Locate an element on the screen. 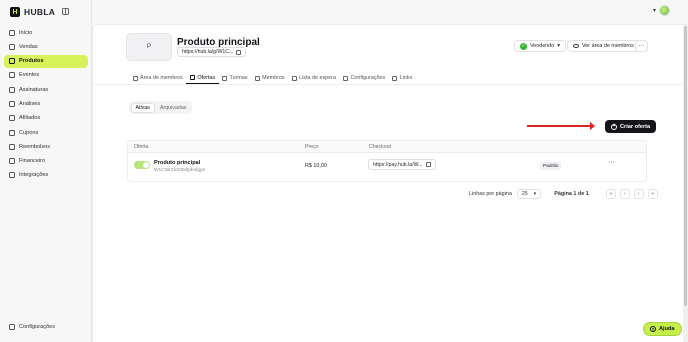 This screenshot has width=688, height=342. status-label: Vendendo is located at coordinates (542, 46).